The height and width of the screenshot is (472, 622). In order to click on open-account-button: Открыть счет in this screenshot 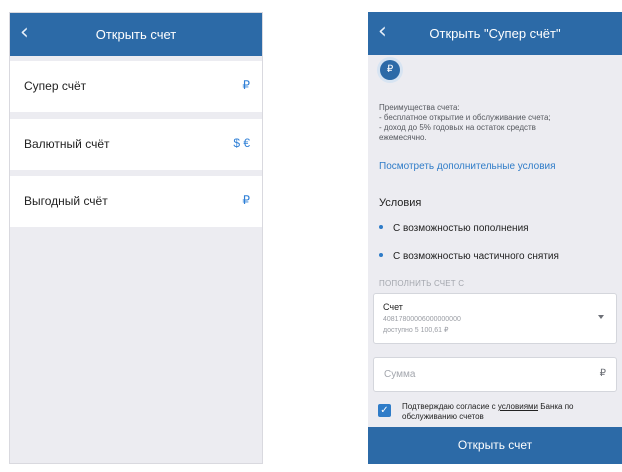, I will do `click(495, 445)`.